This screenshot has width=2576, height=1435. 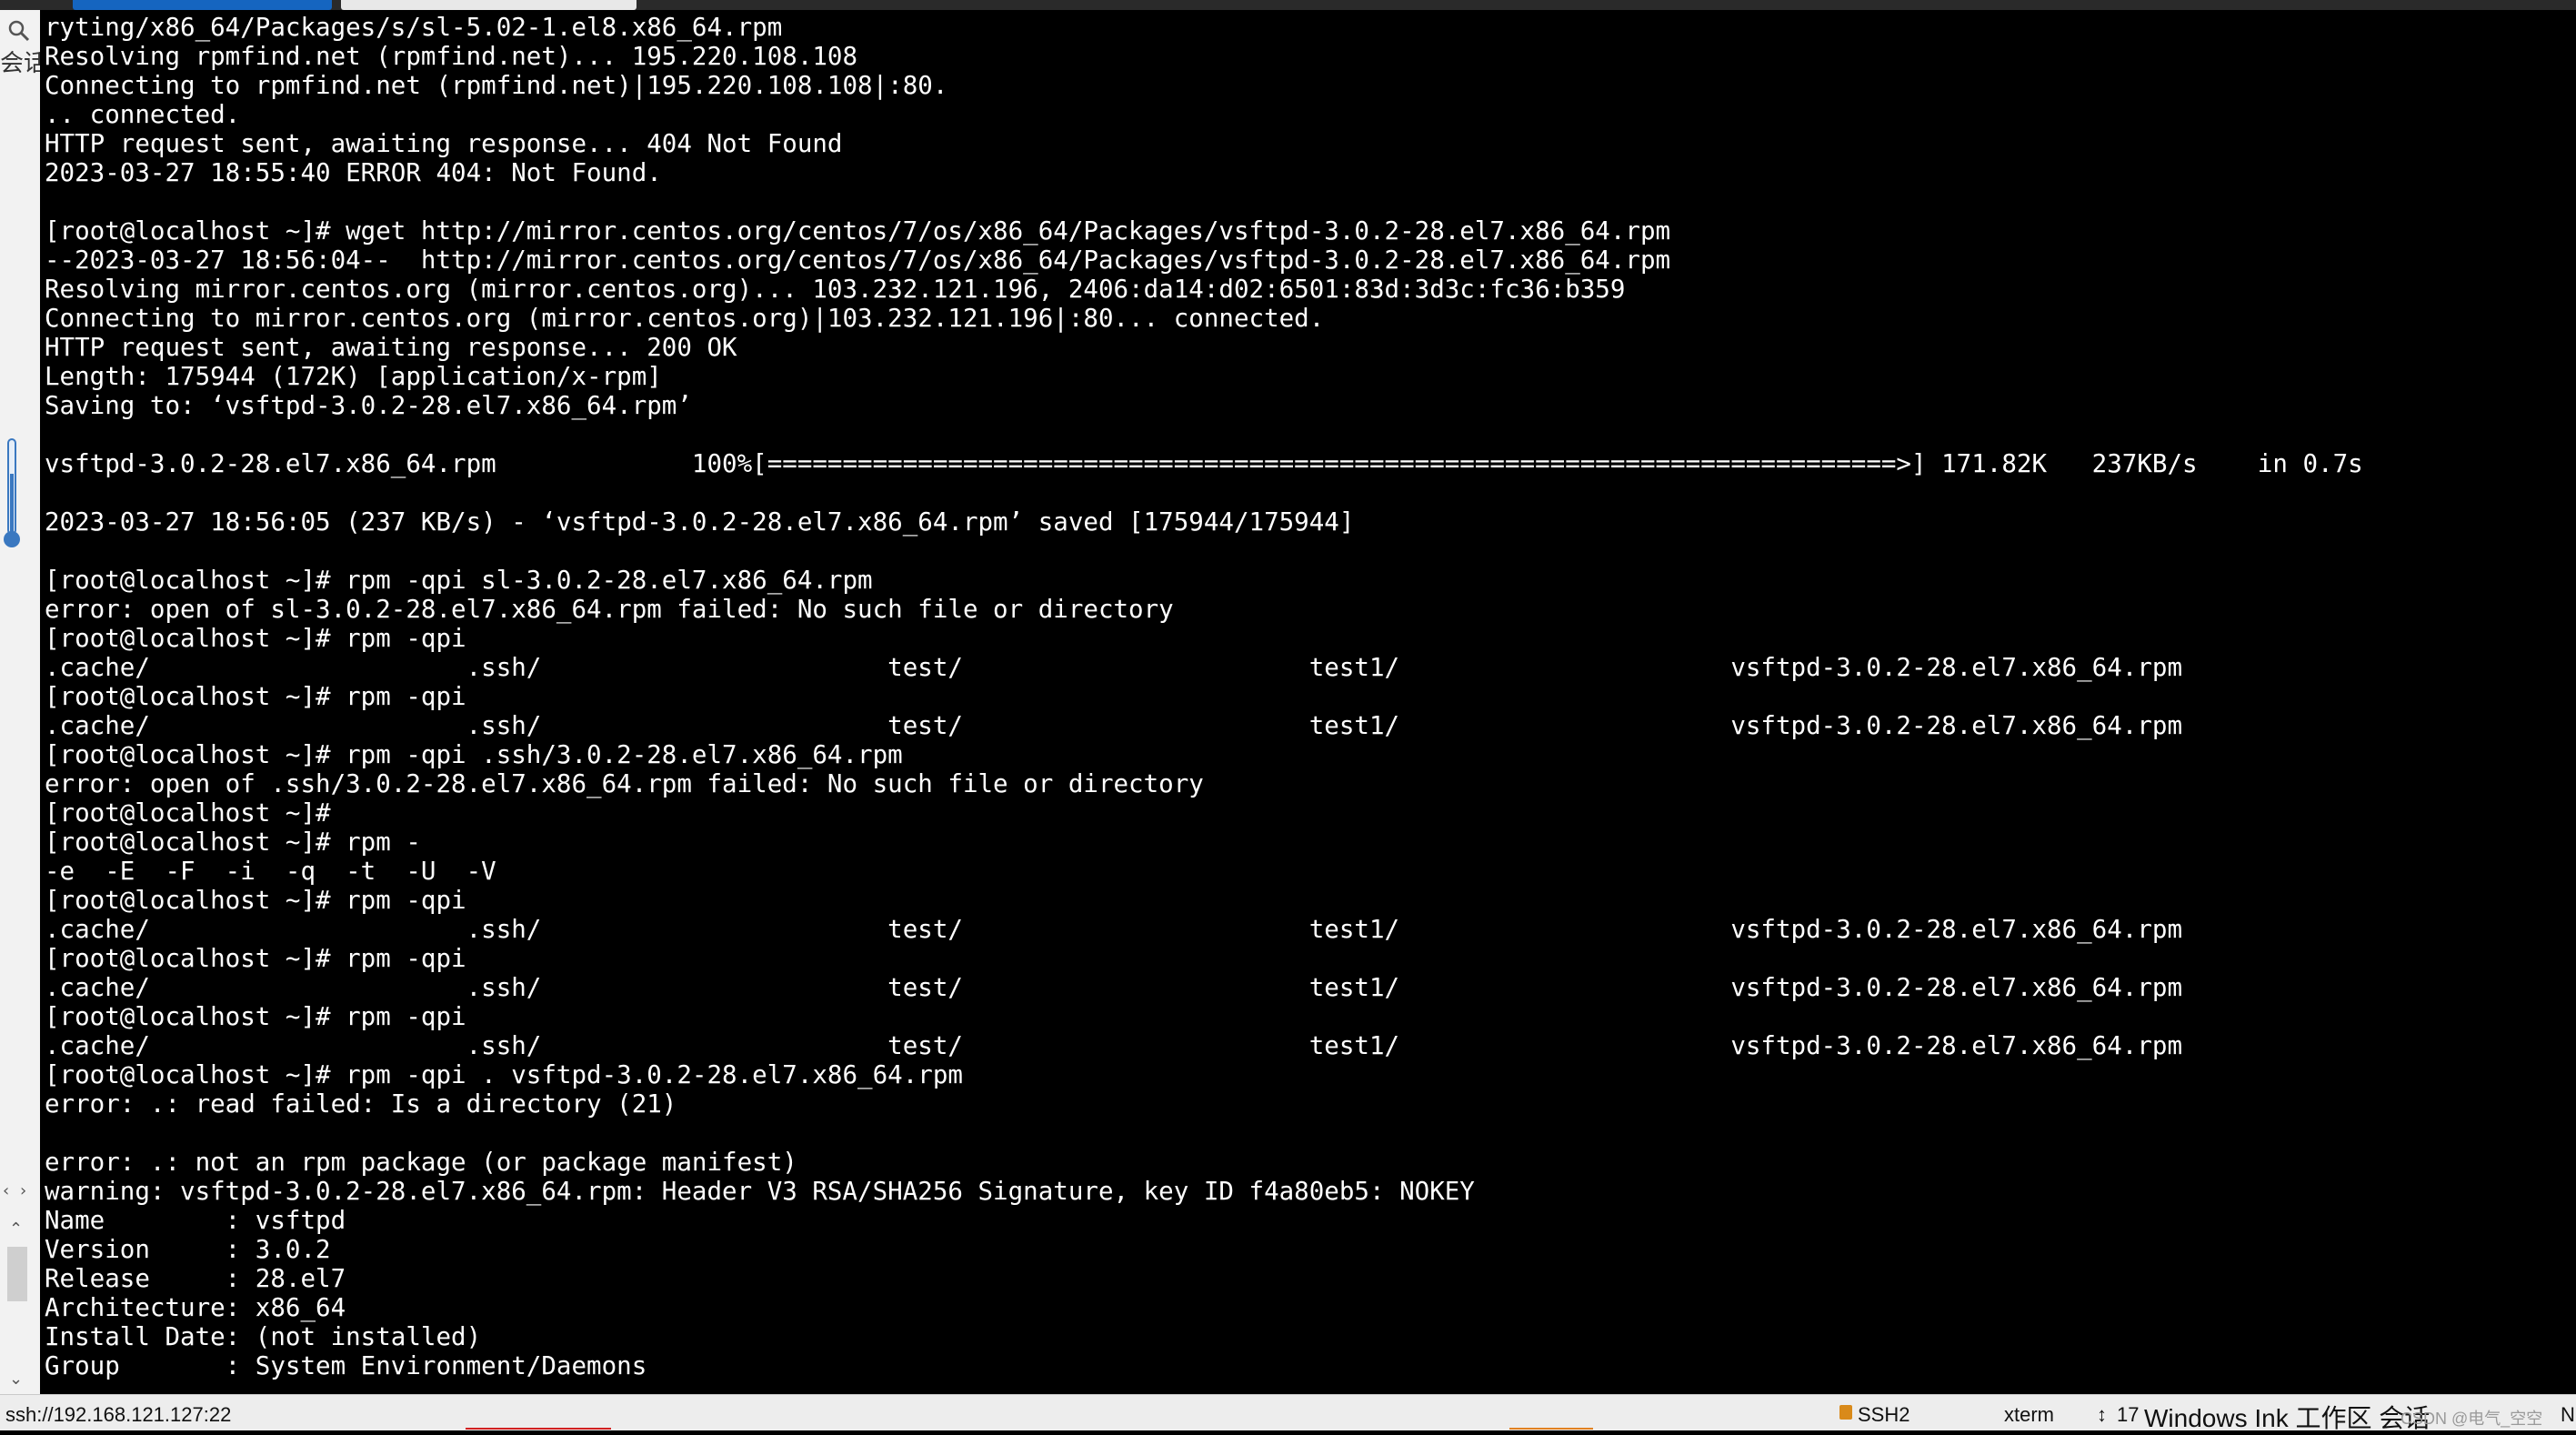 What do you see at coordinates (2029, 1414) in the screenshot?
I see `terminal-type-label: xterm` at bounding box center [2029, 1414].